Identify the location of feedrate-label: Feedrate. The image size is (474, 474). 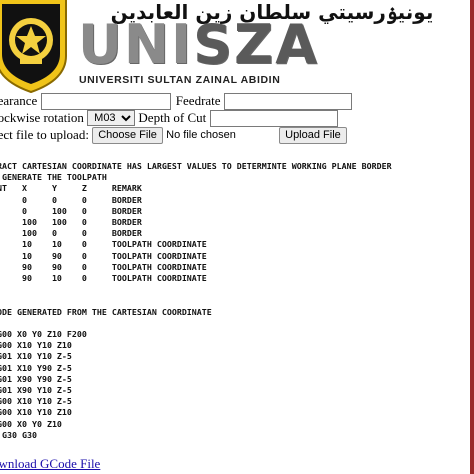
(198, 101).